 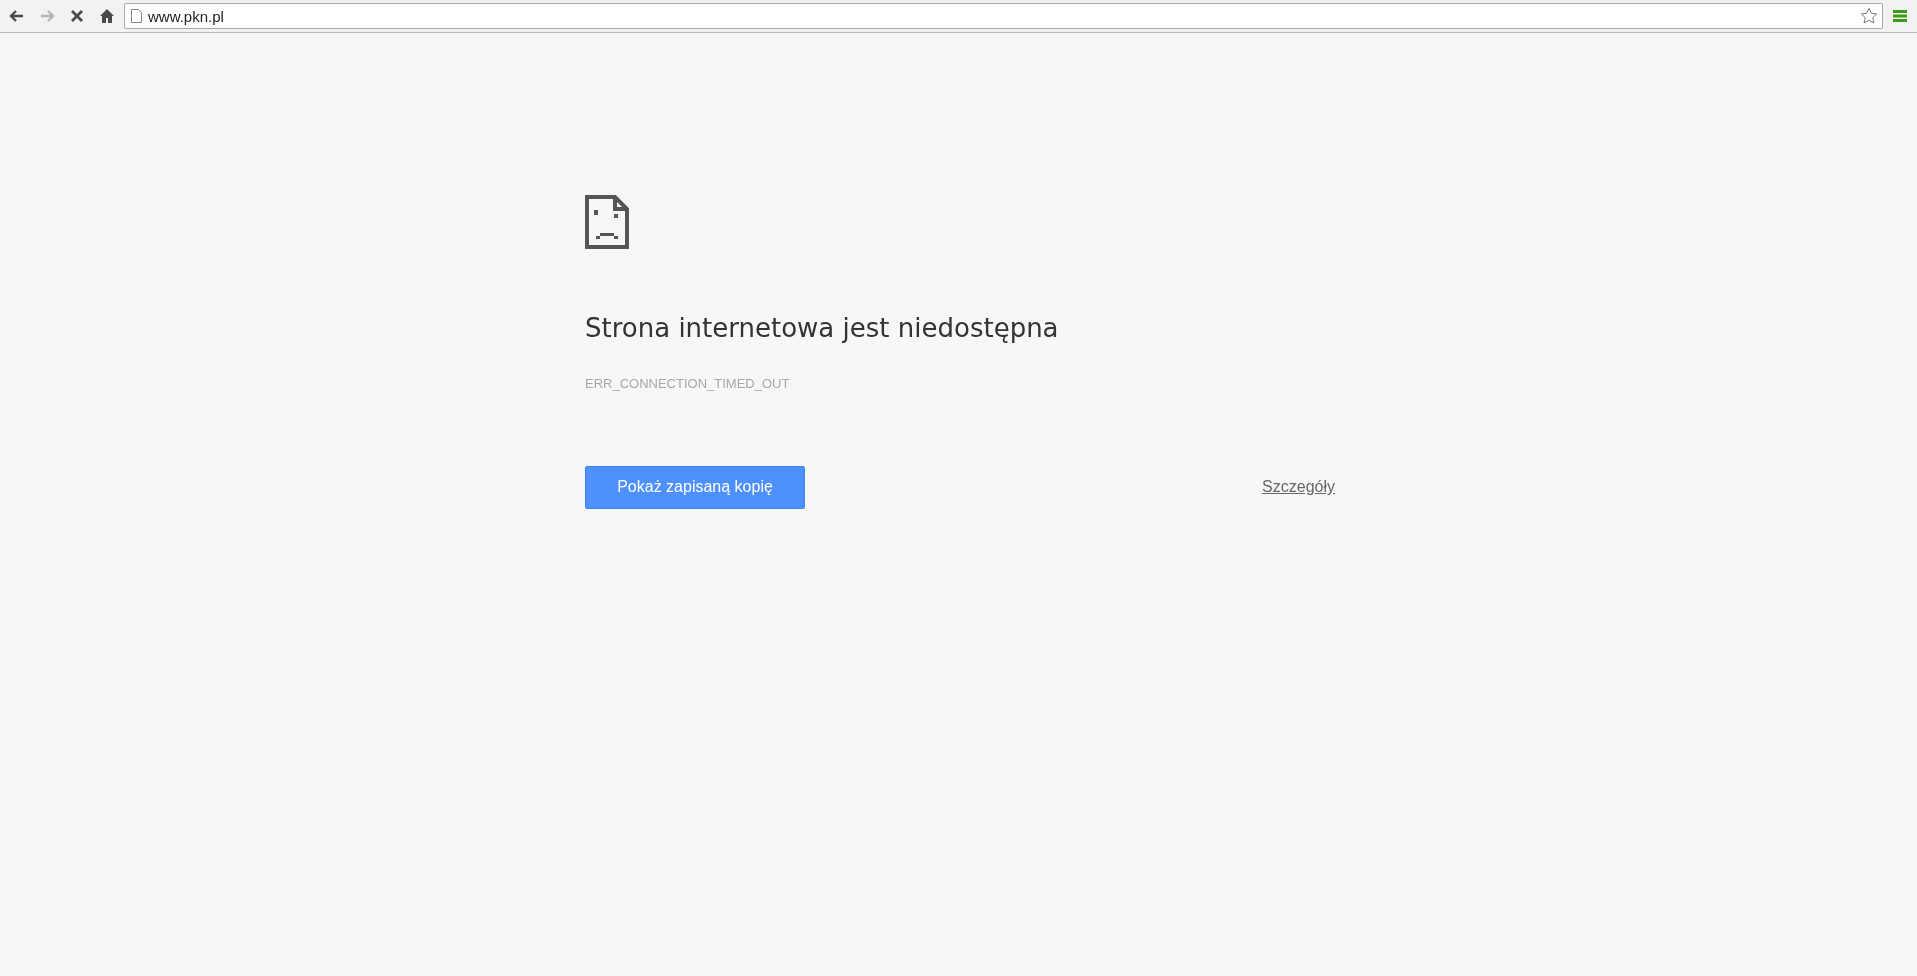 I want to click on show-saved-copy-button: Pokaż zapisaną kopię, so click(x=695, y=487).